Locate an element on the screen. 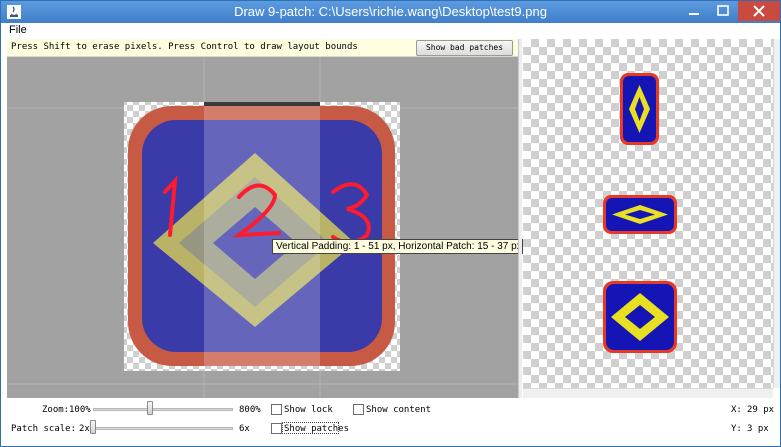  y-coordinate-label: Y: is located at coordinates (736, 429).